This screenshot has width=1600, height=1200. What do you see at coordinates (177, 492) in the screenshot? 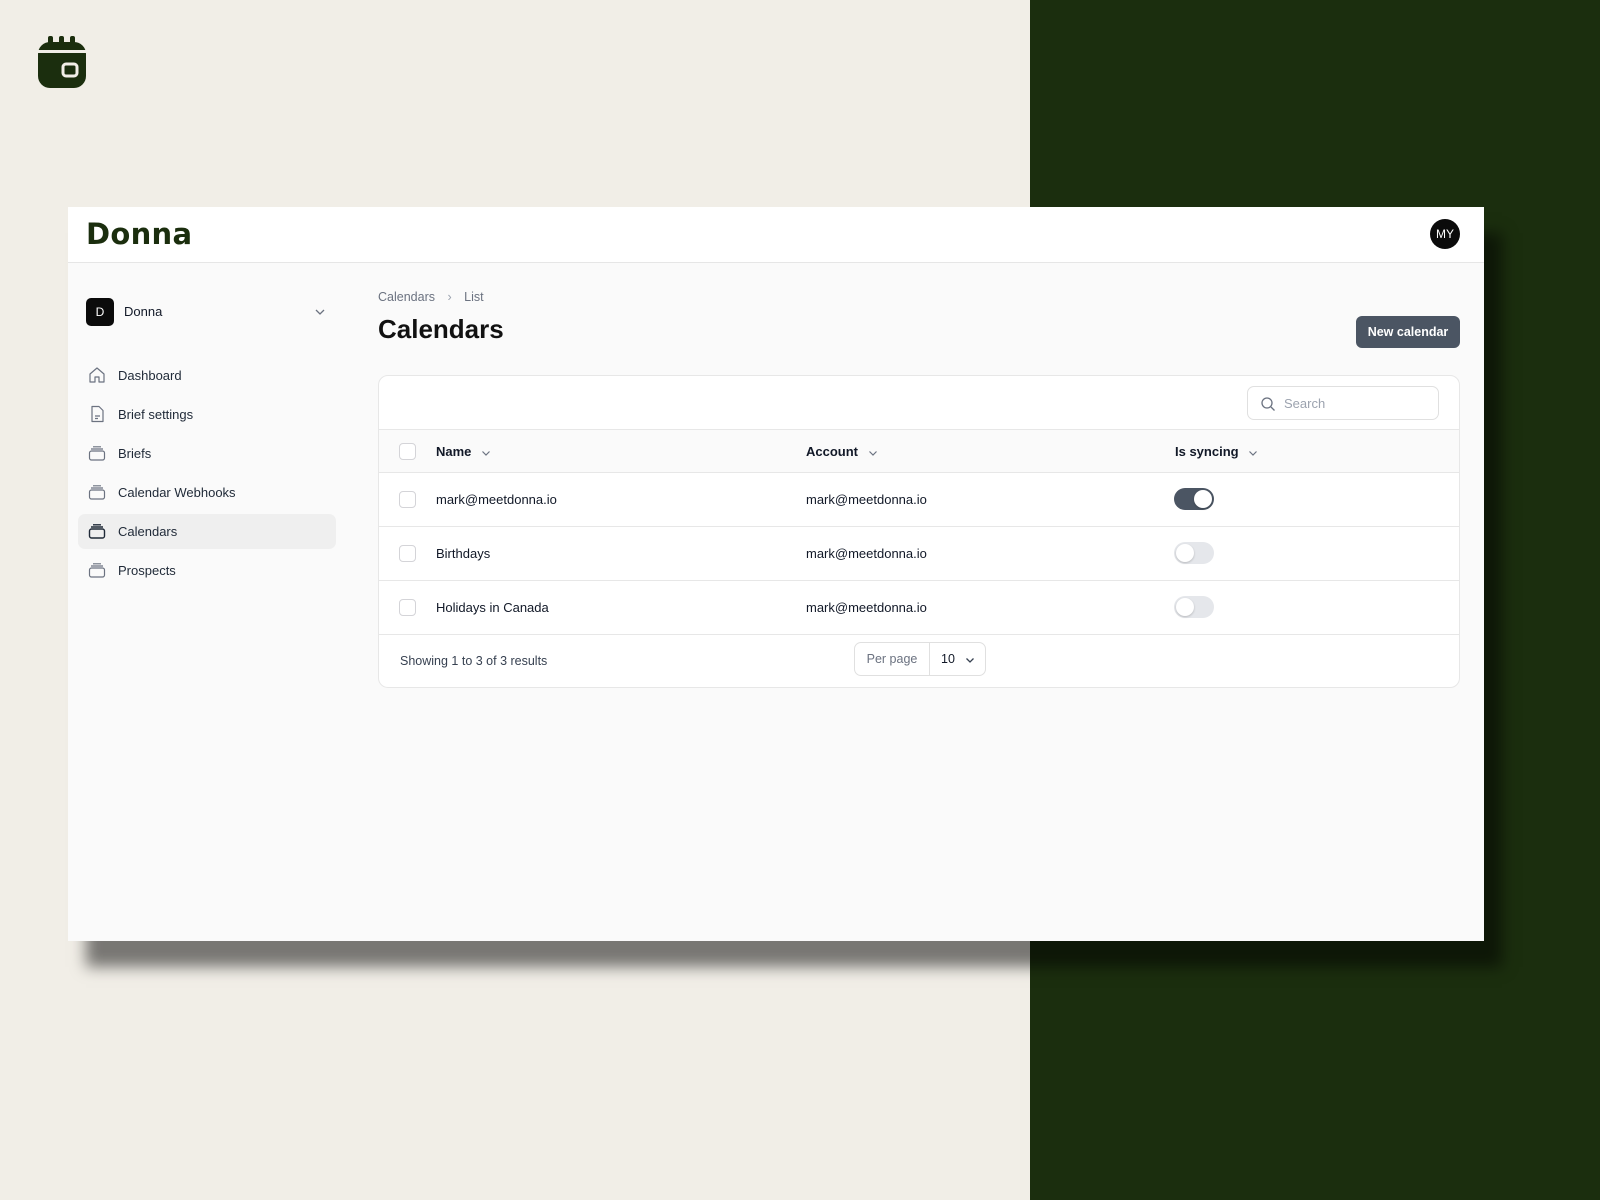
I see `sidebar-item-label: Calendar Webhooks` at bounding box center [177, 492].